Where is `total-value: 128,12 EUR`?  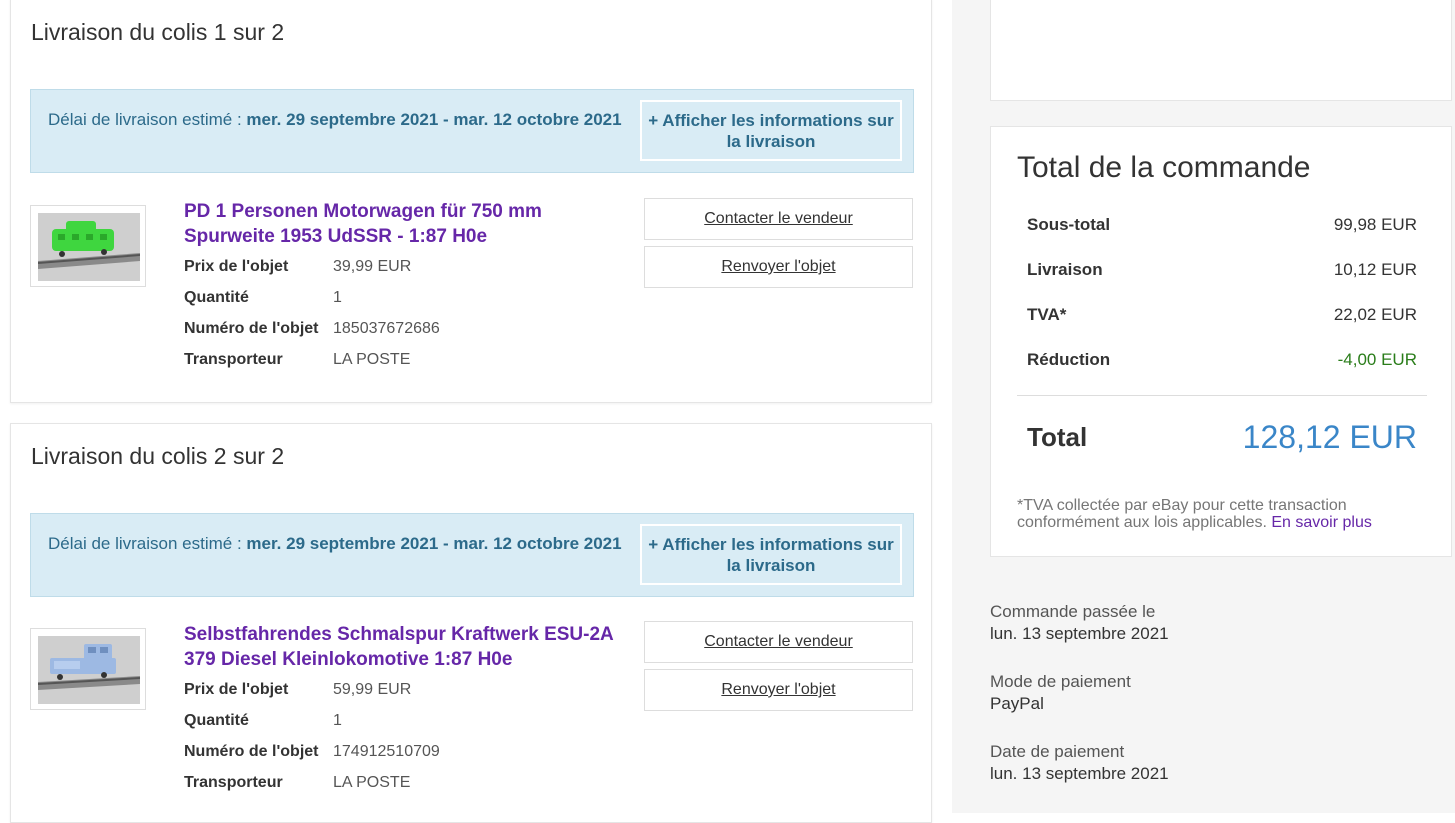
total-value: 128,12 EUR is located at coordinates (1329, 437).